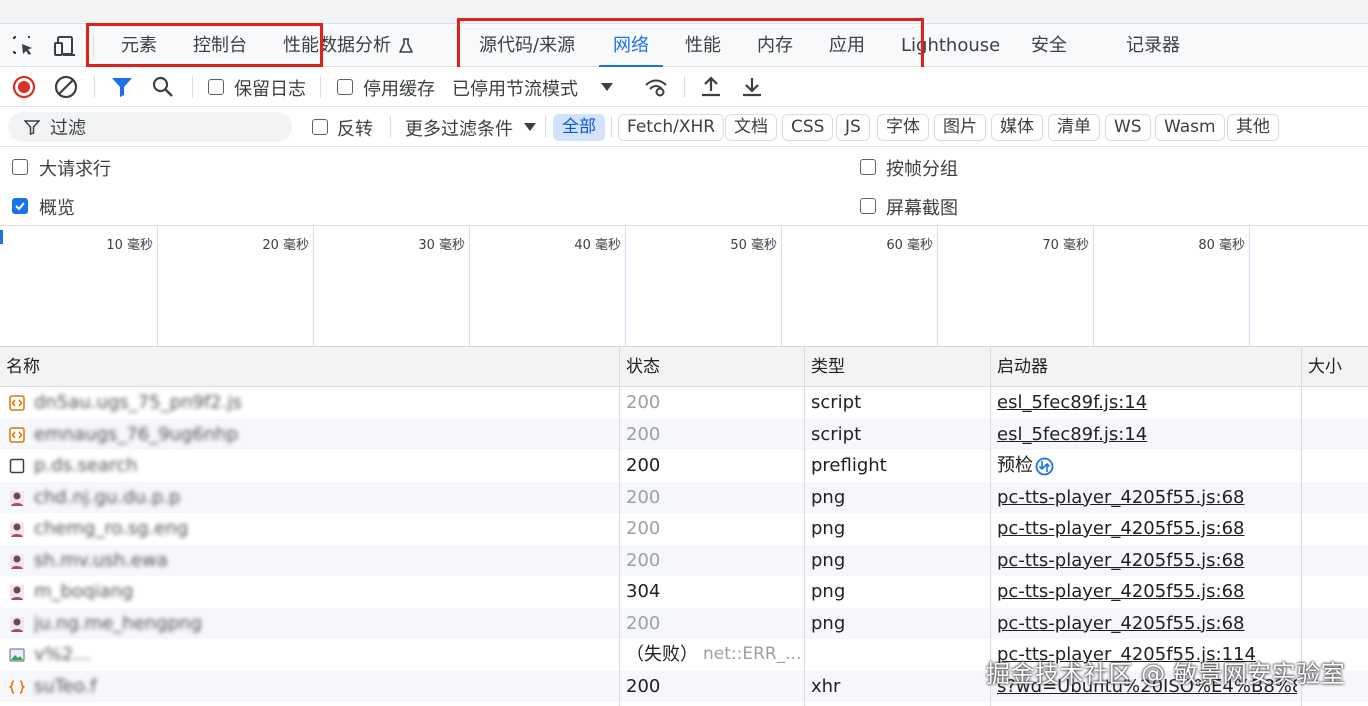 The width and height of the screenshot is (1368, 706). What do you see at coordinates (684, 466) in the screenshot?
I see `table-row: p.ds.search 200 preflight 预检` at bounding box center [684, 466].